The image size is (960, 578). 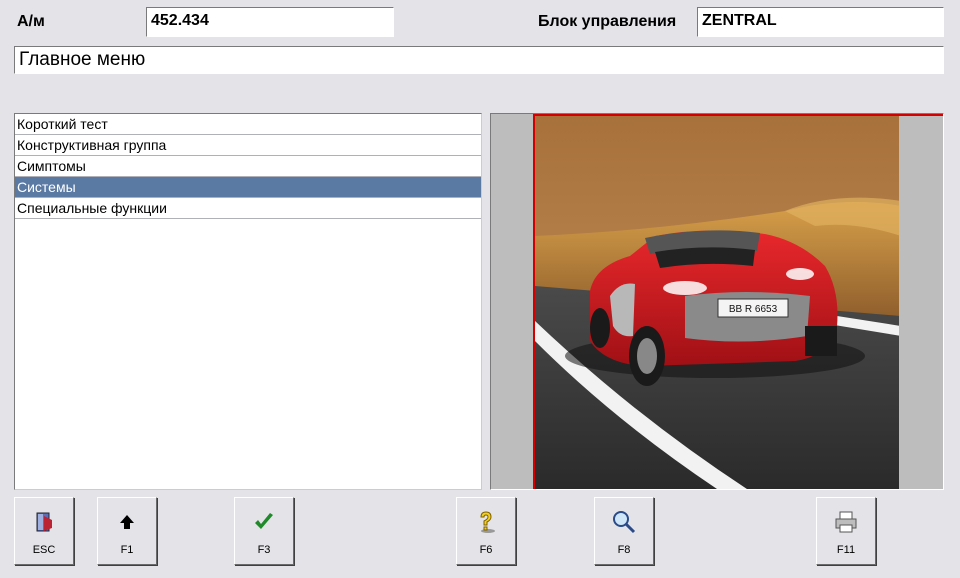 I want to click on esc-button: ESC, so click(x=44, y=531).